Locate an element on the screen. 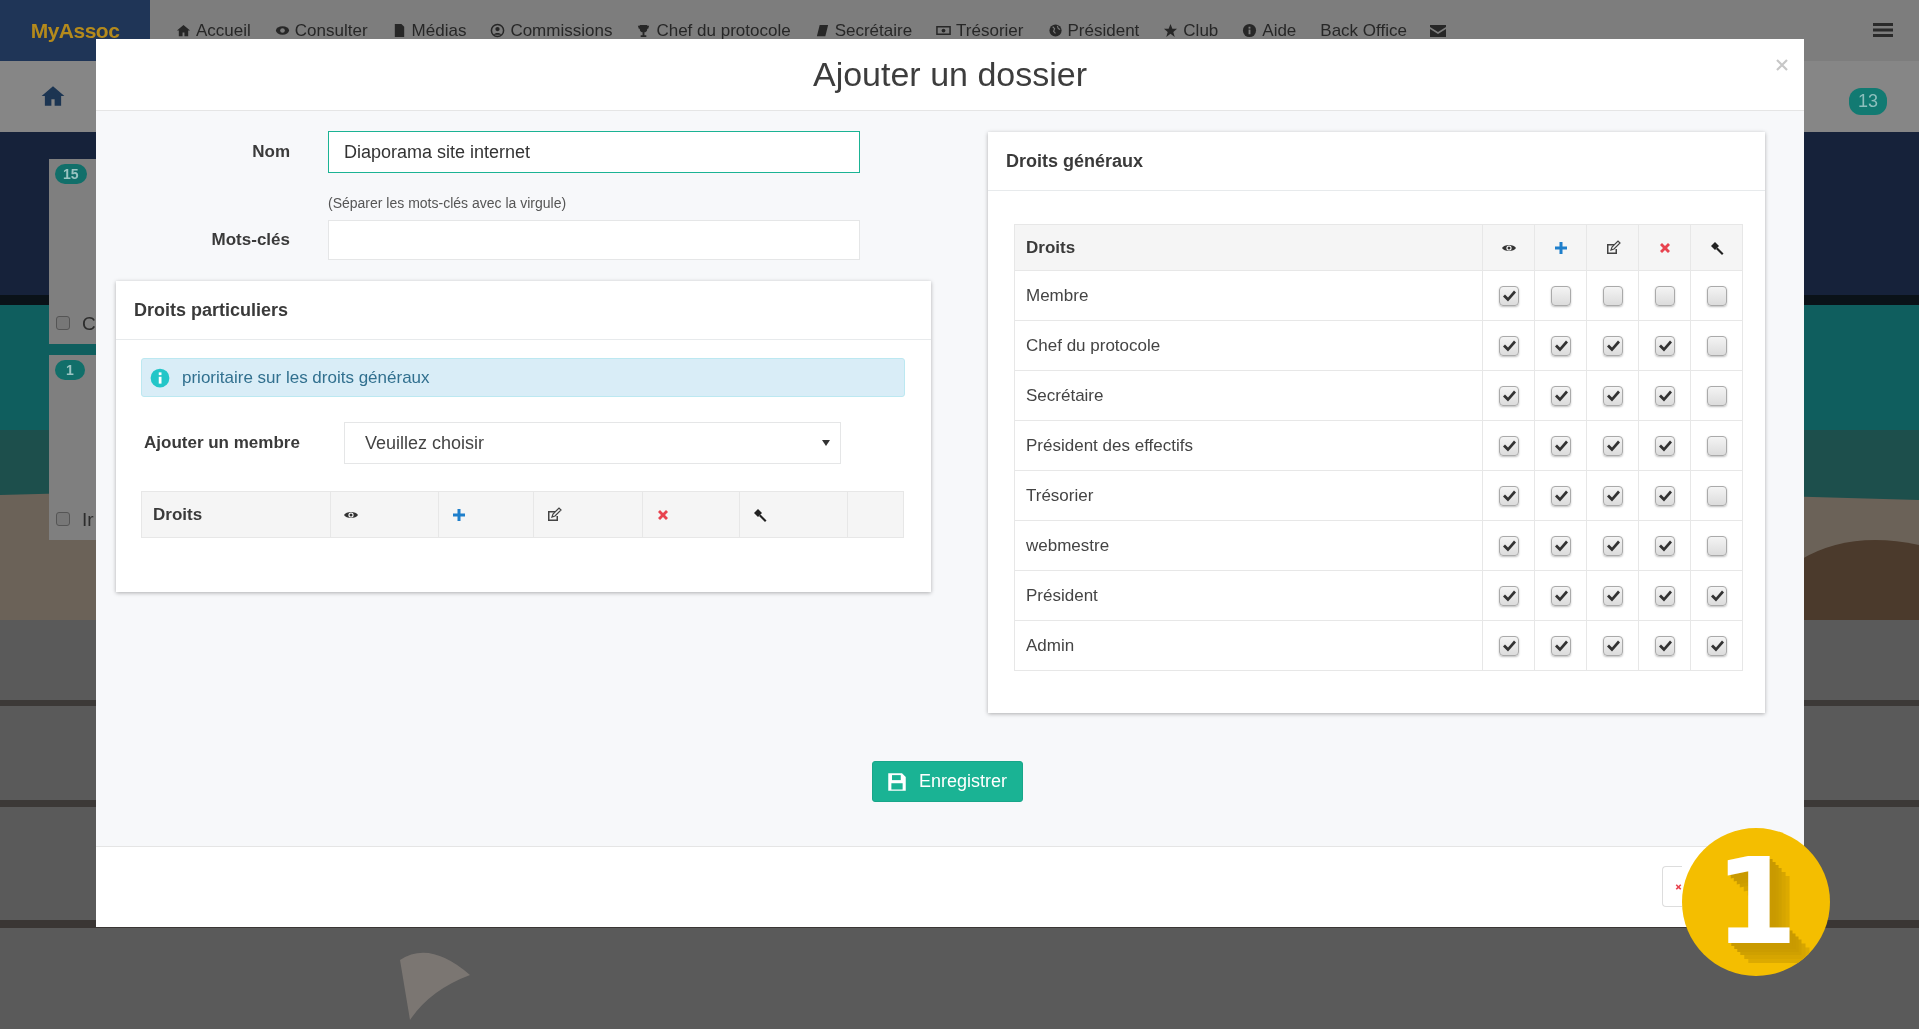 The image size is (1919, 1029). star-icon is located at coordinates (1171, 30).